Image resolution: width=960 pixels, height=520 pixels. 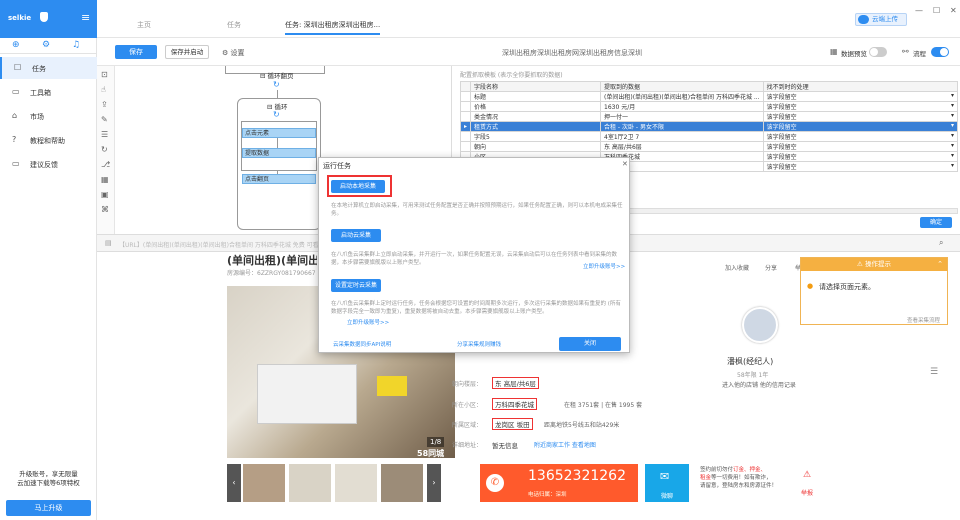 What do you see at coordinates (105, 164) in the screenshot?
I see `branch-icon: ⎇` at bounding box center [105, 164].